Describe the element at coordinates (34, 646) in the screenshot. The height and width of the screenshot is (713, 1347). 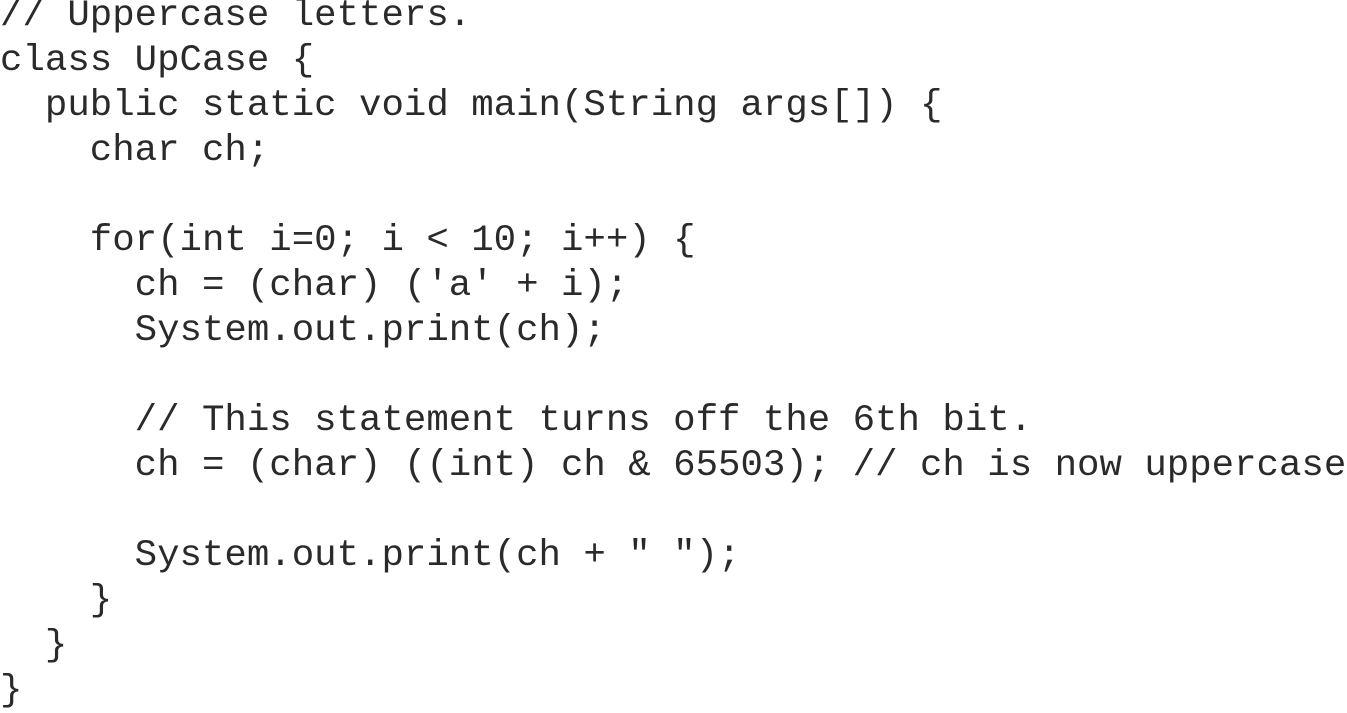
I see `code-line-close-main: }` at that location.